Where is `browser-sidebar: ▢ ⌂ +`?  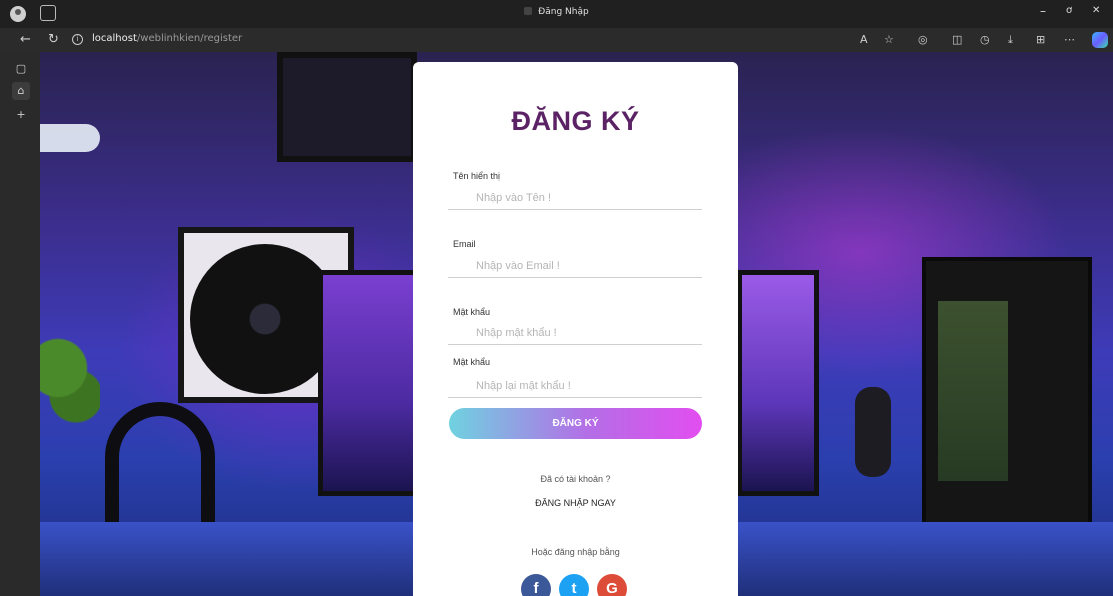 browser-sidebar: ▢ ⌂ + is located at coordinates (20, 324).